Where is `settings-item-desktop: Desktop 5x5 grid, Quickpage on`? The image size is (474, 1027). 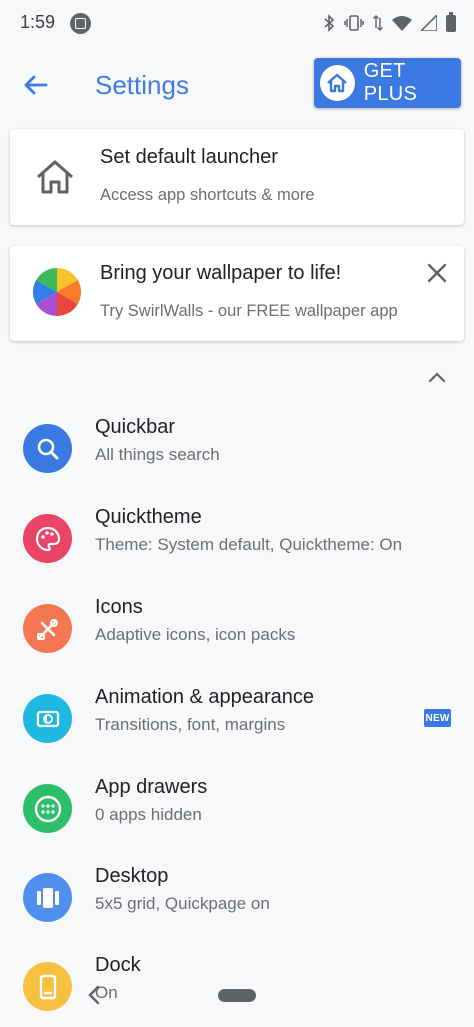
settings-item-desktop: Desktop 5x5 grid, Quickpage on is located at coordinates (237, 898).